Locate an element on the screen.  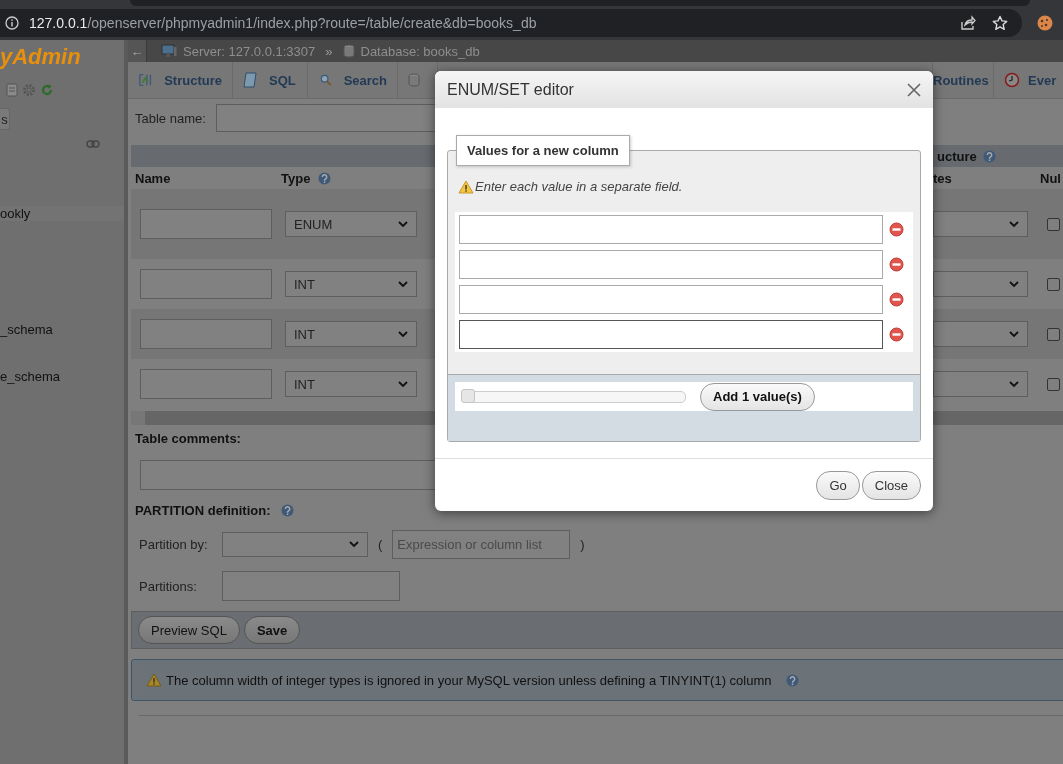
link-icon is located at coordinates (93, 144).